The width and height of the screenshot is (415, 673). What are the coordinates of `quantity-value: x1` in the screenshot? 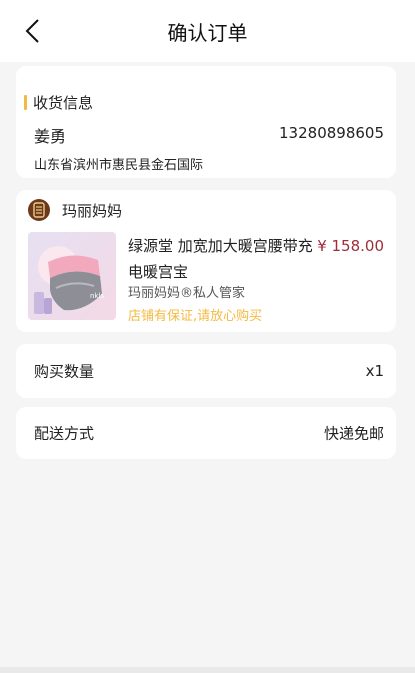 It's located at (374, 371).